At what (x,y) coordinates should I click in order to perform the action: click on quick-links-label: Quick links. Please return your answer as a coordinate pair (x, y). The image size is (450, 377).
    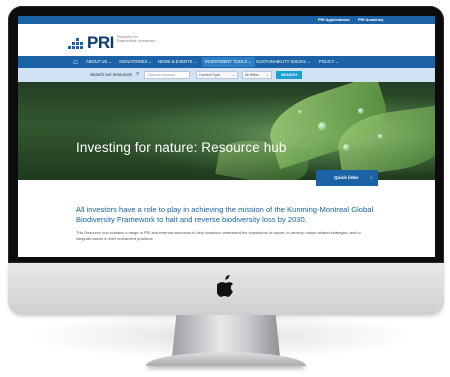
    Looking at the image, I should click on (346, 177).